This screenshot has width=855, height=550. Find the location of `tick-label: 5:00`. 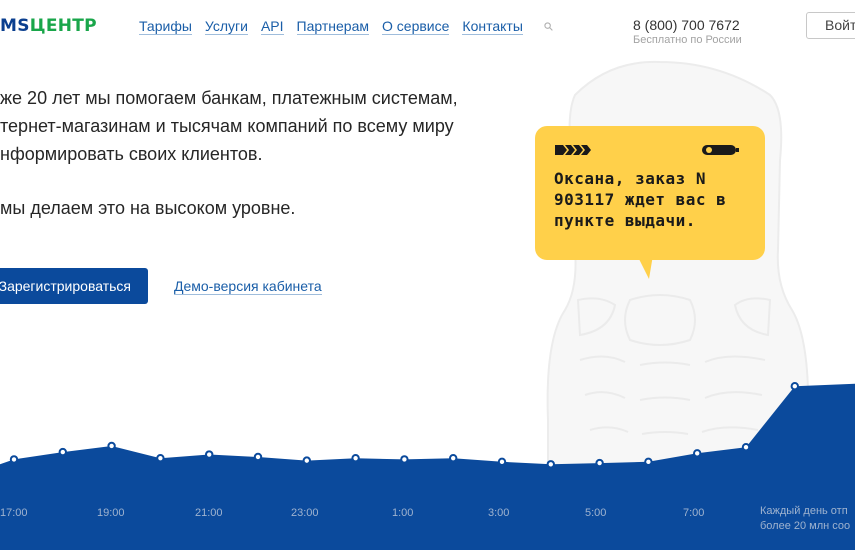

tick-label: 5:00 is located at coordinates (596, 513).